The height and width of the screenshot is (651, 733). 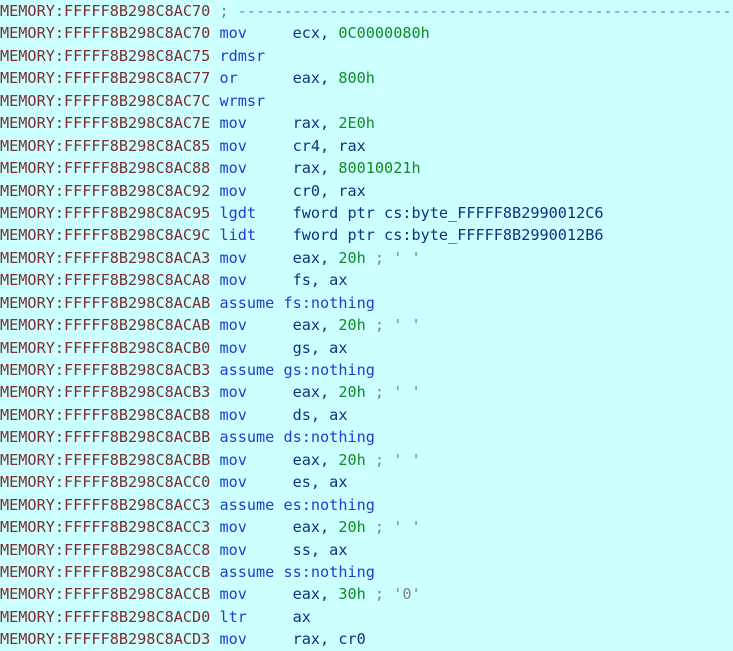 I want to click on line-address: MEMORY:FFFFF8B298C8AC7E, so click(x=110, y=123).